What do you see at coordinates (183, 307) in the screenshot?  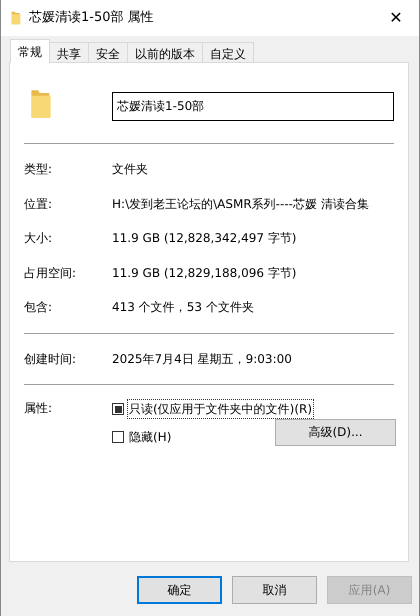 I see `field-value: 413 个文件，53 个文件夹` at bounding box center [183, 307].